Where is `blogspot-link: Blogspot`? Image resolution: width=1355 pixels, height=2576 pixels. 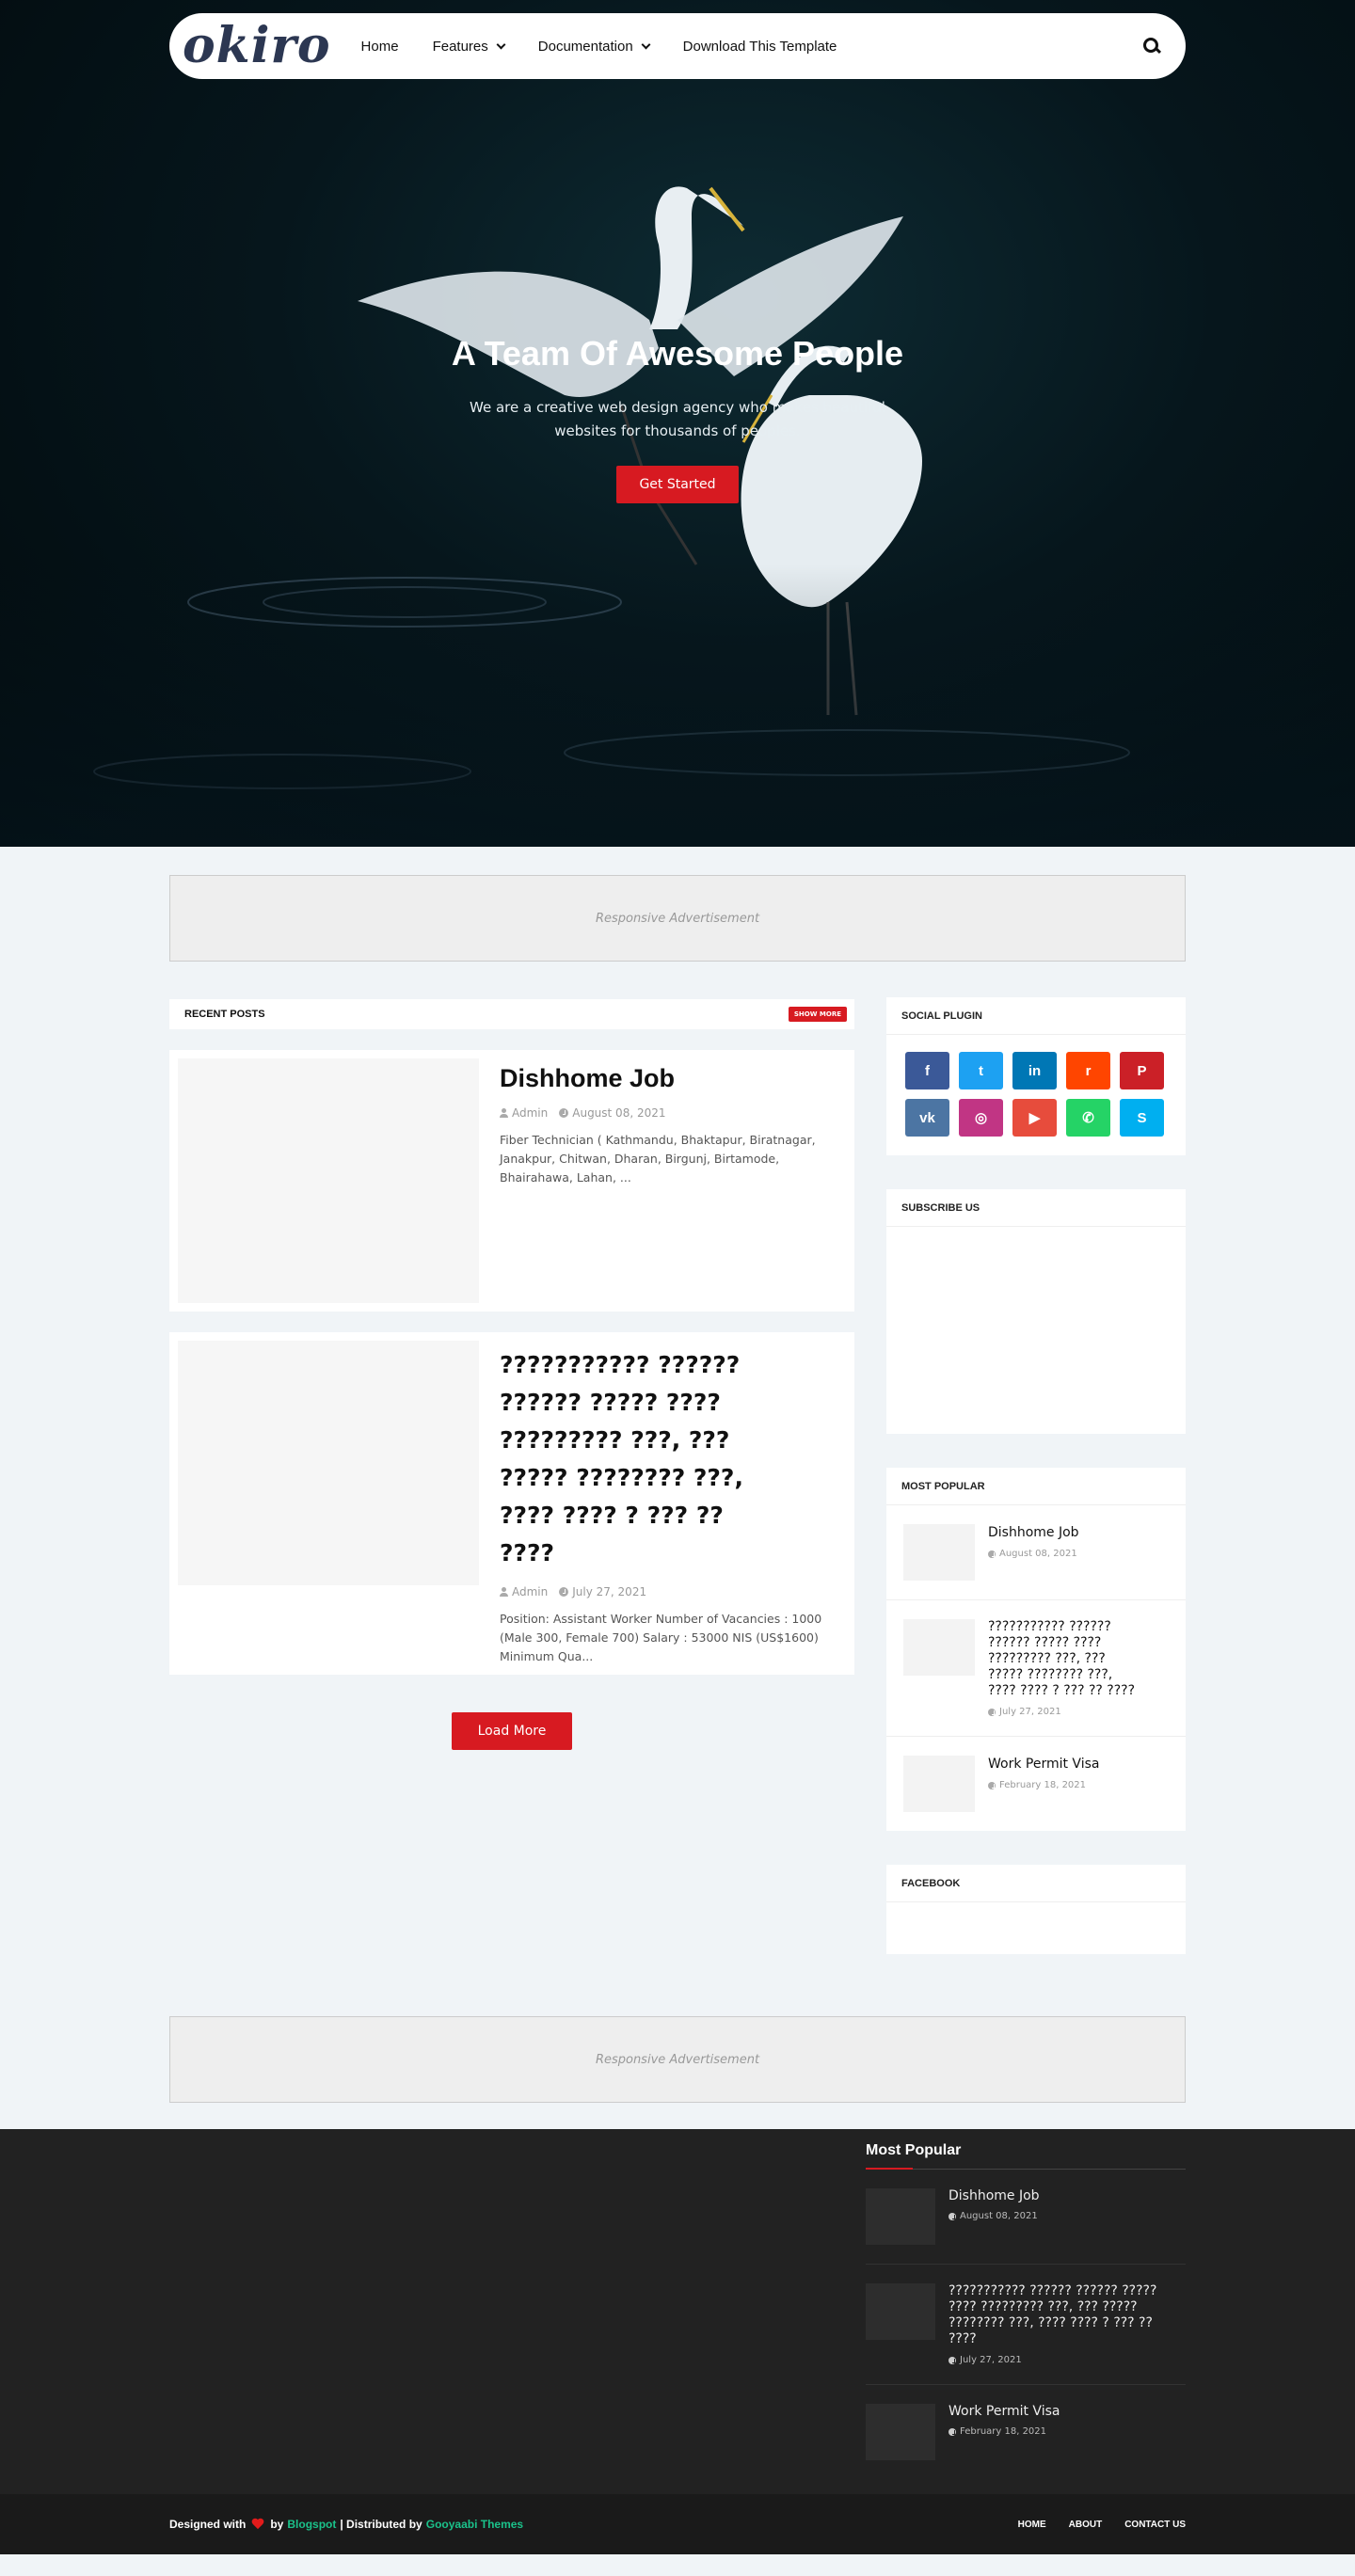
blogspot-link: Blogspot is located at coordinates (311, 2524).